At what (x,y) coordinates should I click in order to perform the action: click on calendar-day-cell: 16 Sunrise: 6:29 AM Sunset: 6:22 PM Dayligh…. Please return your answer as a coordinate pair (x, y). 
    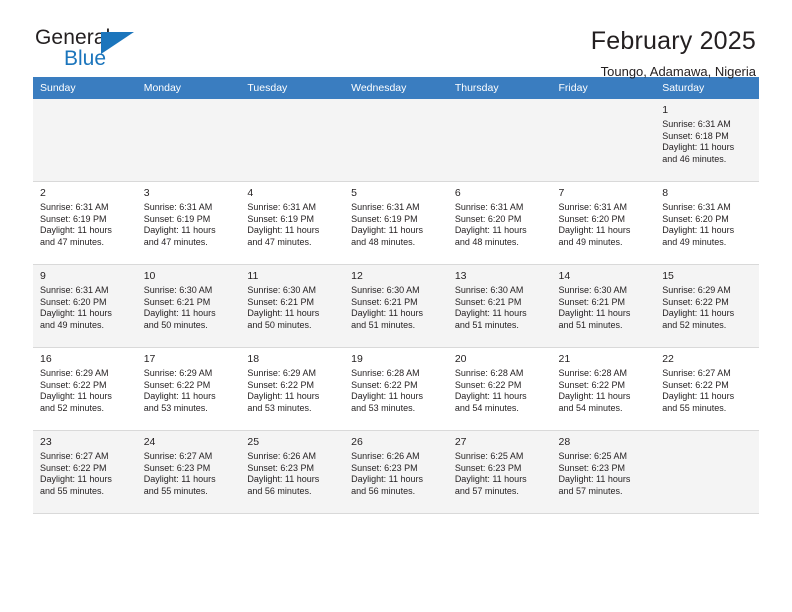
    Looking at the image, I should click on (85, 389).